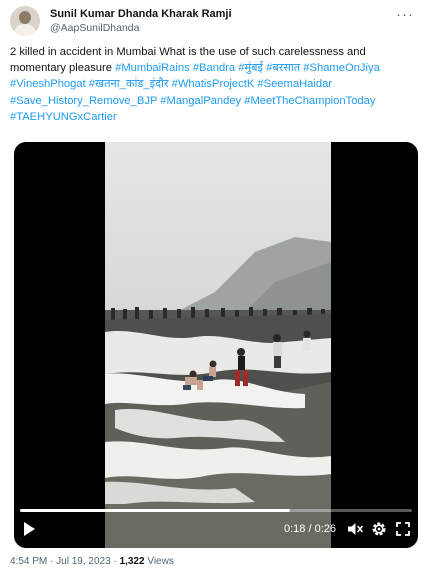 The image size is (426, 568). Describe the element at coordinates (152, 68) in the screenshot. I see `hashtag-link: #MumbaiRains` at that location.